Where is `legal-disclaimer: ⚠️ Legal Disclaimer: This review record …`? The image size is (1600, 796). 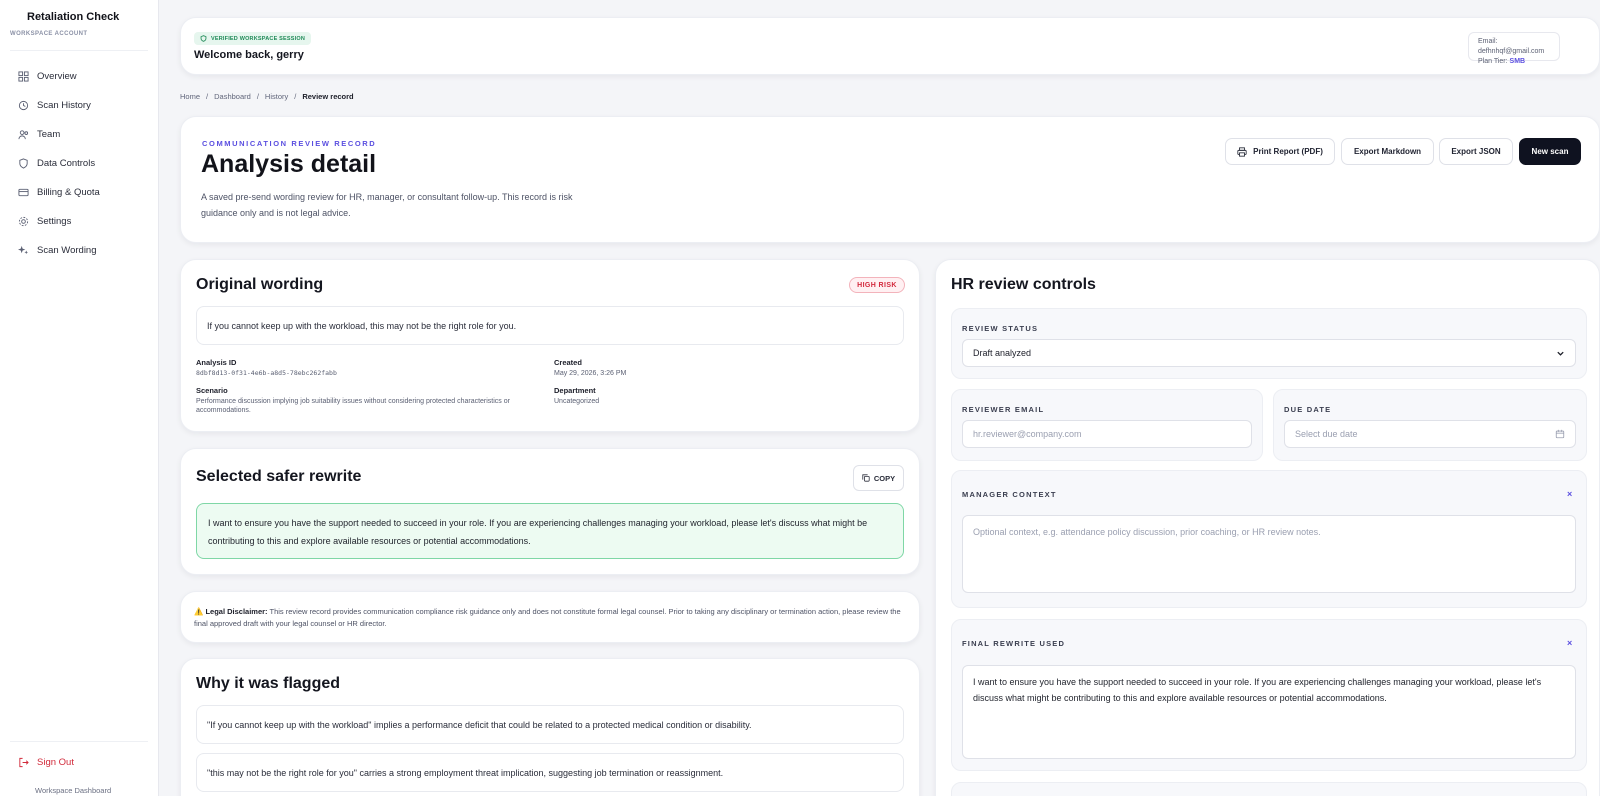
legal-disclaimer: ⚠️ Legal Disclaimer: This review record … is located at coordinates (549, 618).